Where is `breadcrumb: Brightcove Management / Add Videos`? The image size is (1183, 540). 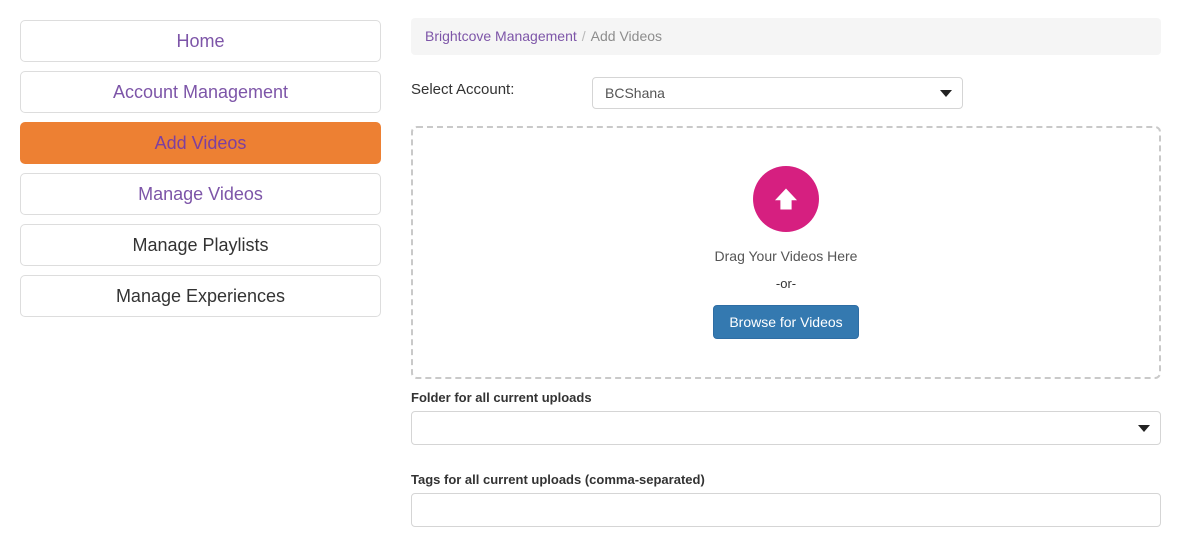
breadcrumb: Brightcove Management / Add Videos is located at coordinates (786, 36).